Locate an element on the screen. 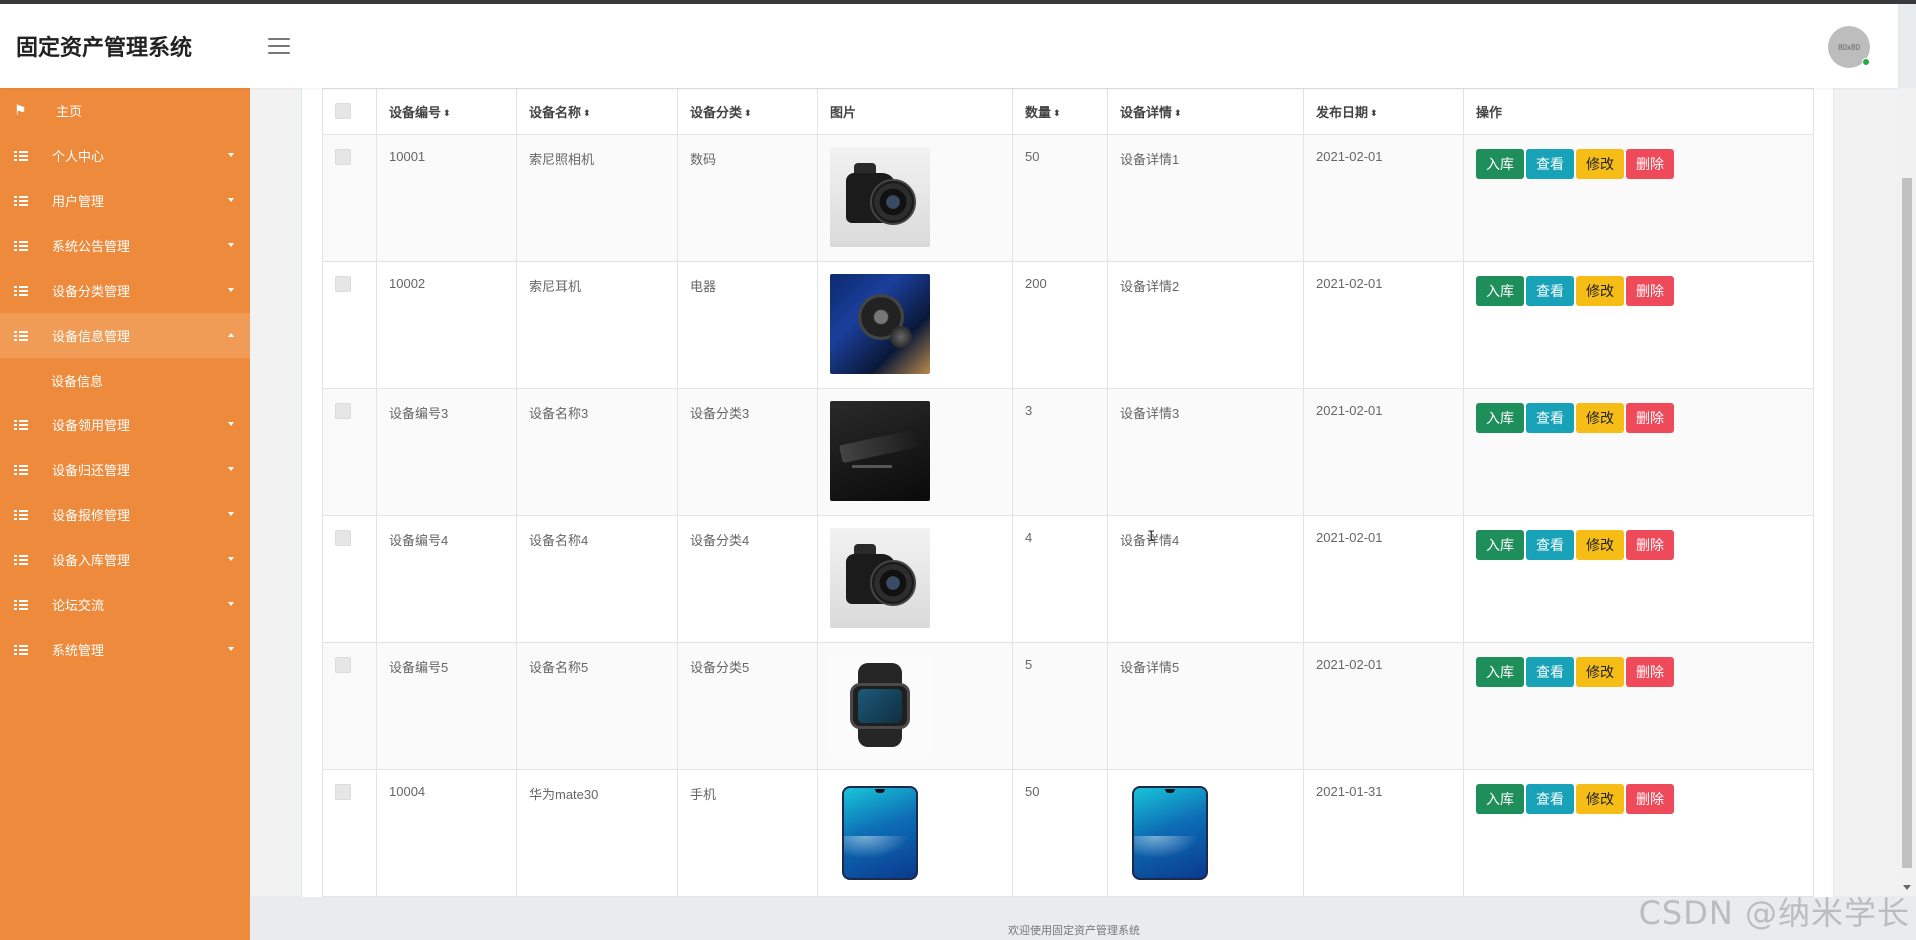 This screenshot has width=1916, height=940. sidebar-subitem-device-info: 设备信息 is located at coordinates (125, 380).